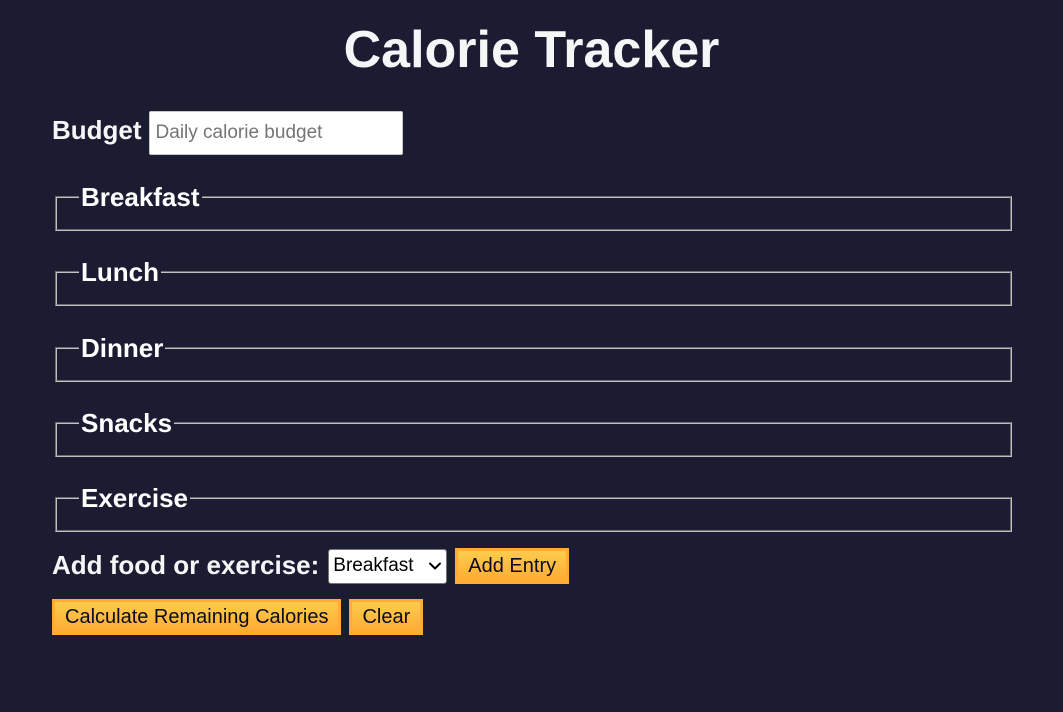 Image resolution: width=1063 pixels, height=712 pixels. What do you see at coordinates (533, 508) in the screenshot?
I see `exercise-fieldset: Exercise` at bounding box center [533, 508].